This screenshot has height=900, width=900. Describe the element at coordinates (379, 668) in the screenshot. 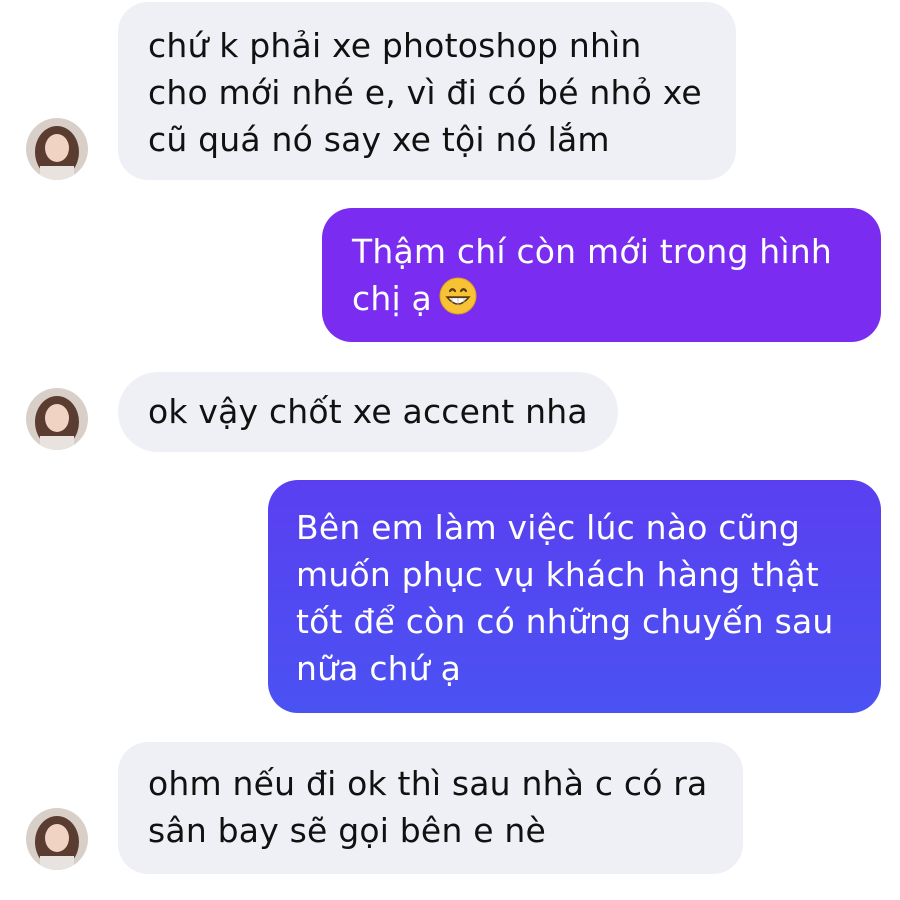

I see `message-text-line: nữa chứ ạ` at that location.